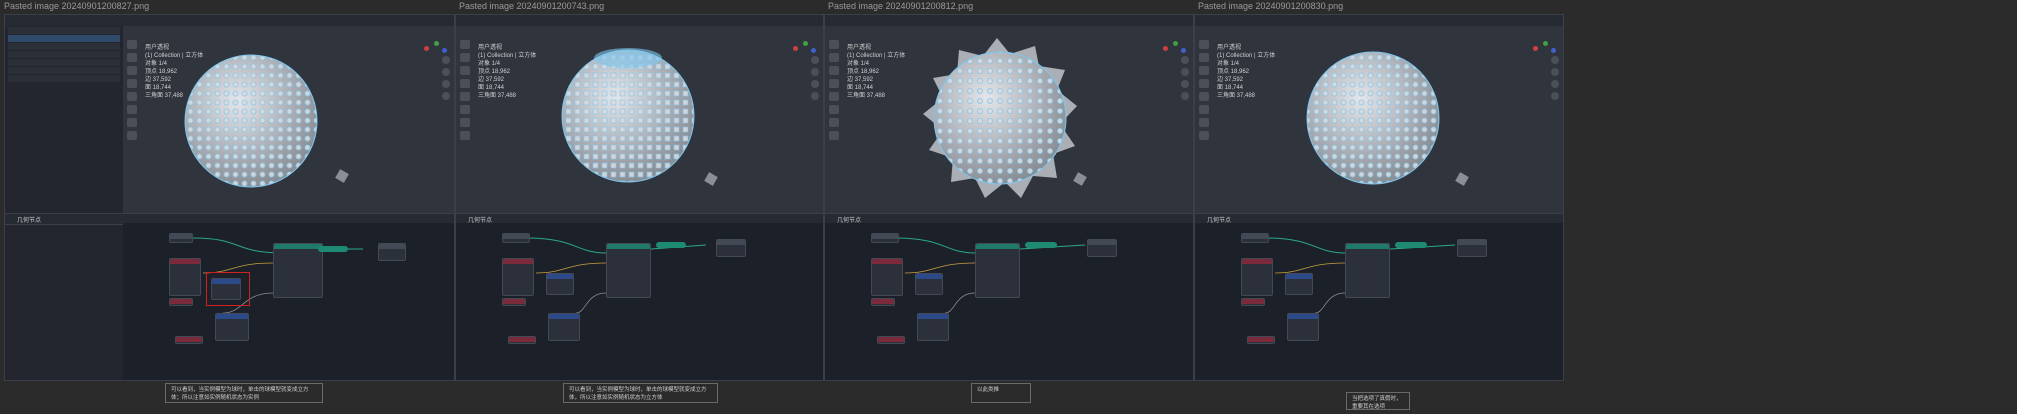 The width and height of the screenshot is (2017, 414). I want to click on highlight-box, so click(228, 289).